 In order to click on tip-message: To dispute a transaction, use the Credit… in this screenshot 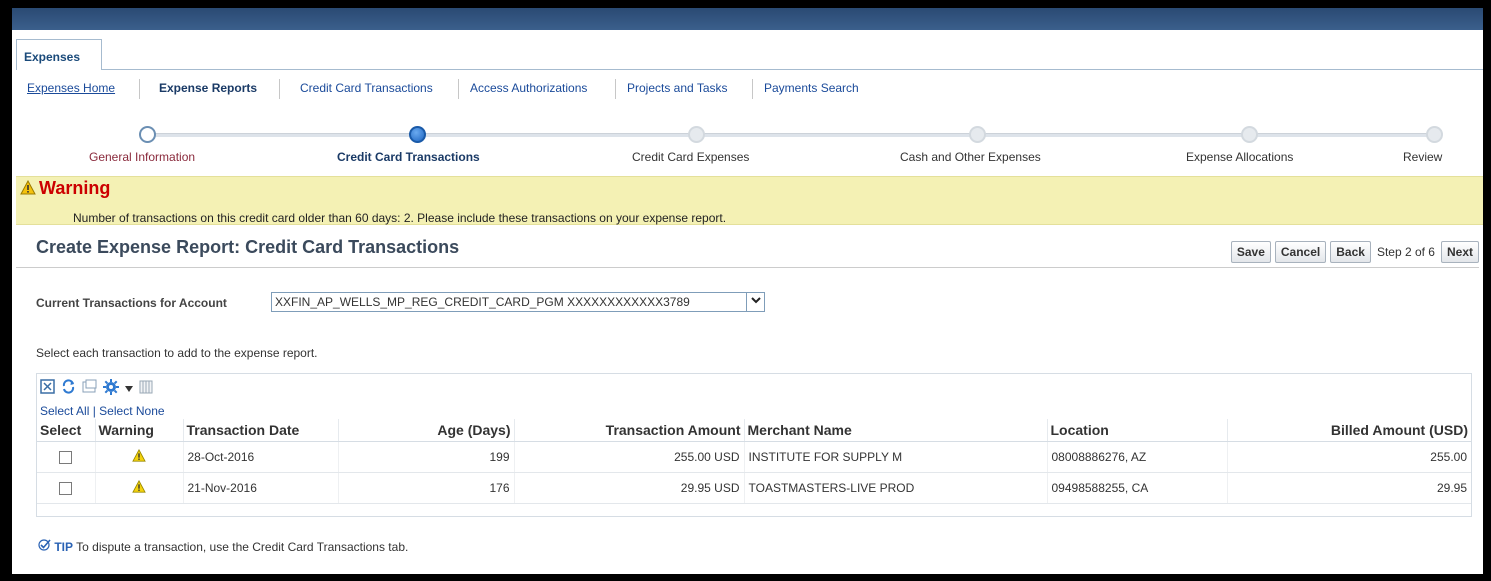, I will do `click(242, 547)`.